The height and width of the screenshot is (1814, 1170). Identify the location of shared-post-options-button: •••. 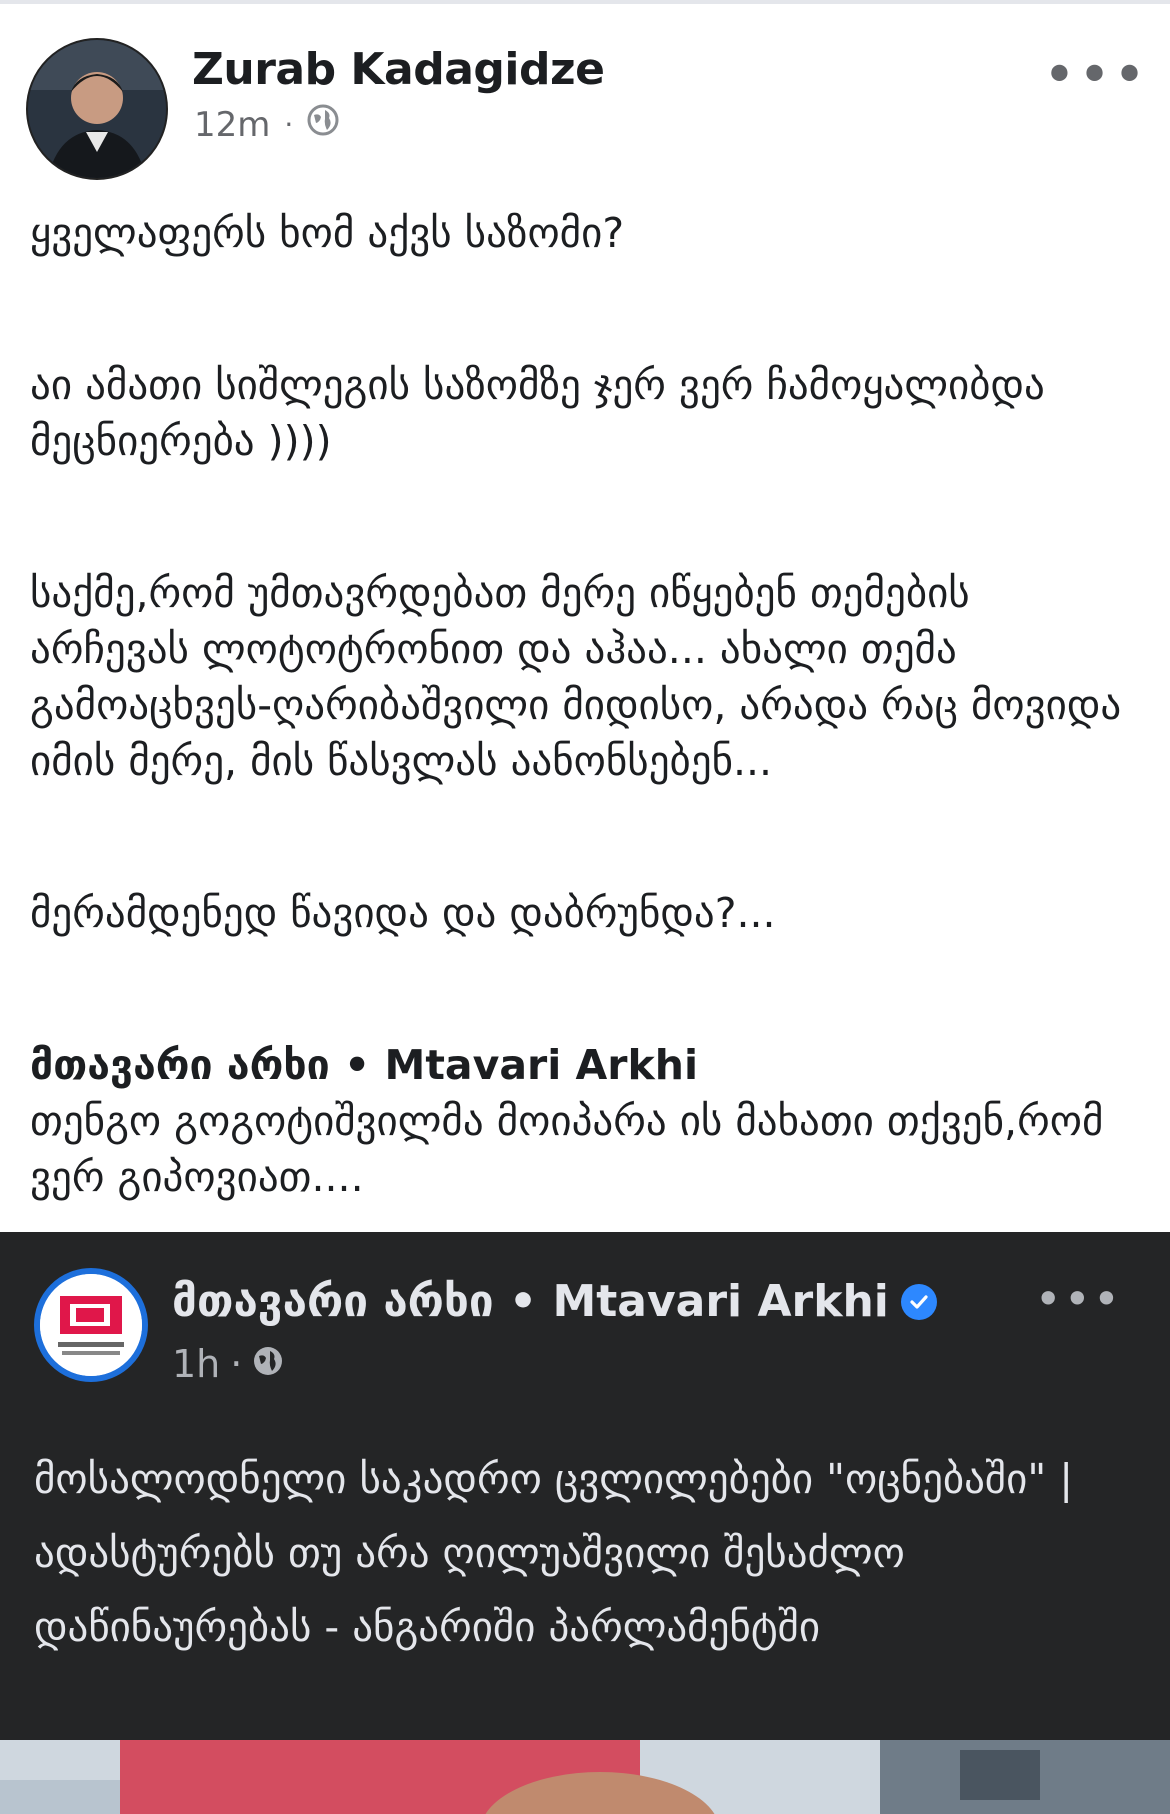
(1078, 1299).